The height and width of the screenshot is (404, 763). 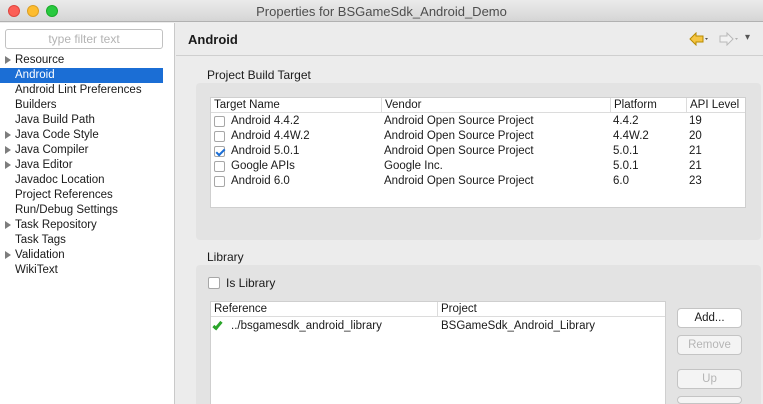 What do you see at coordinates (87, 180) in the screenshot?
I see `tree-item-javadoc-location: Javadoc Location` at bounding box center [87, 180].